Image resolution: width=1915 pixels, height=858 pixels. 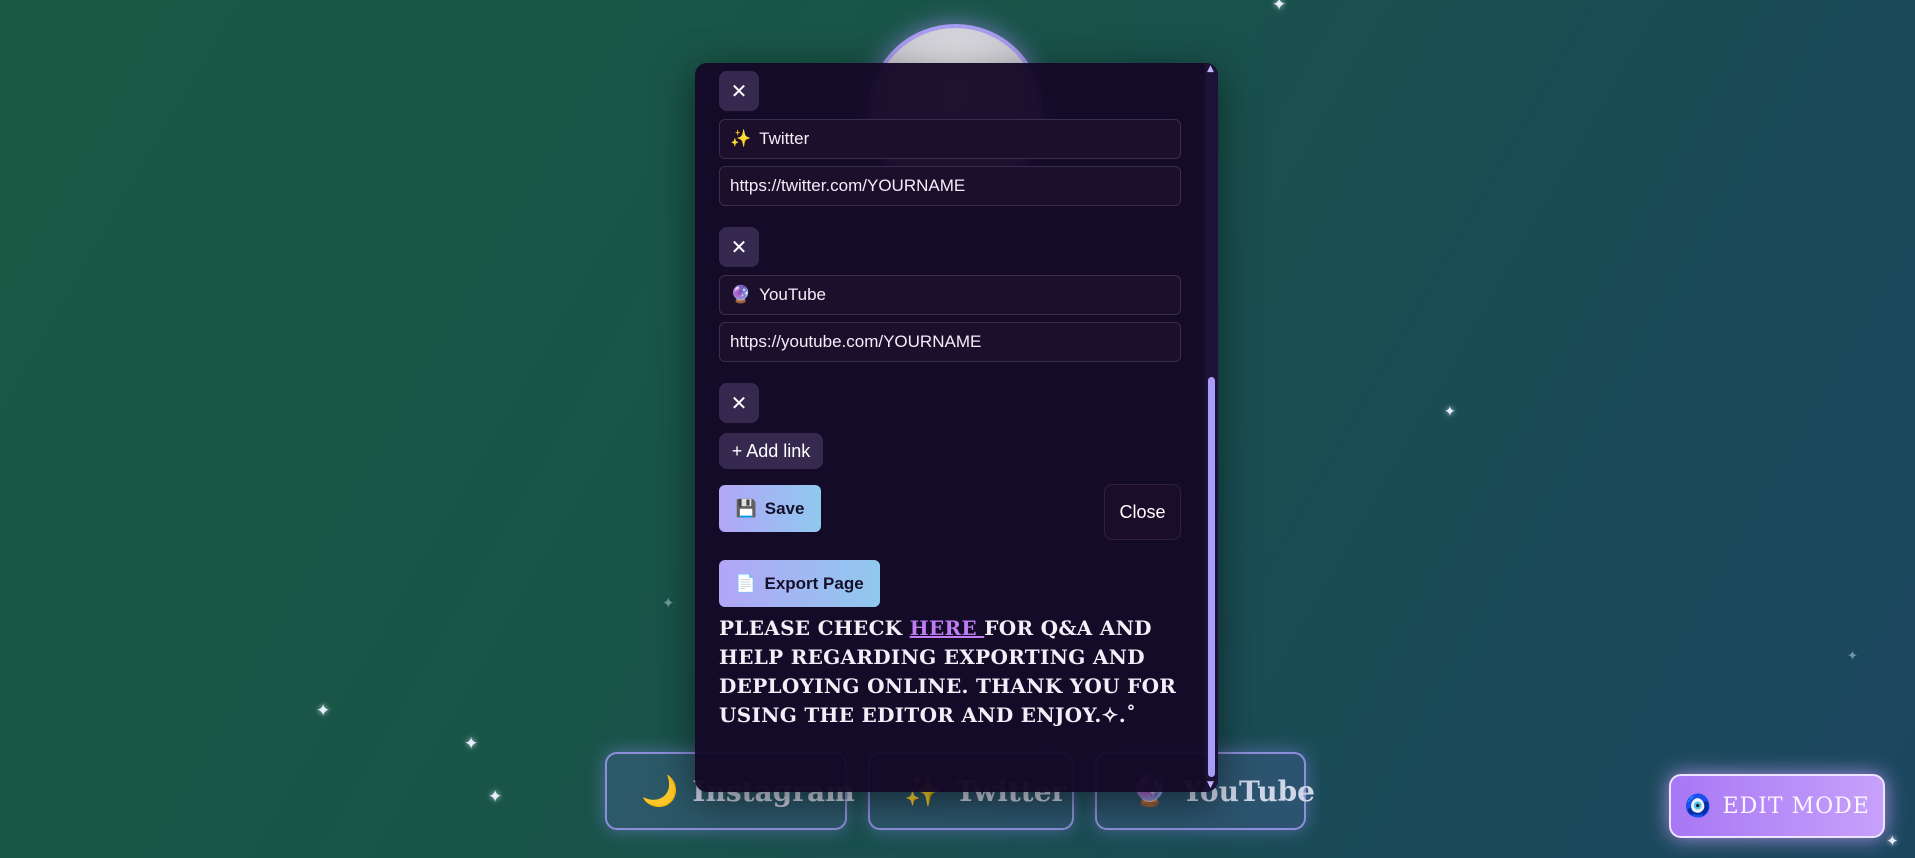 I want to click on sparkles-icon: ✨, so click(x=741, y=138).